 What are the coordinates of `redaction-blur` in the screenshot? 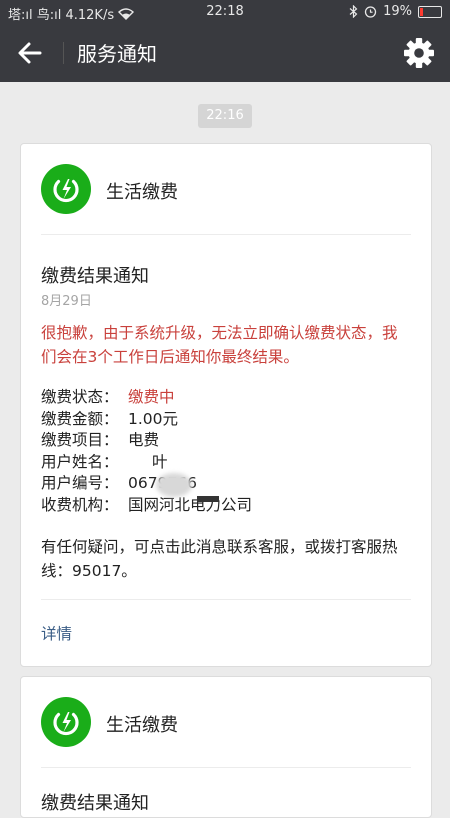 It's located at (174, 485).